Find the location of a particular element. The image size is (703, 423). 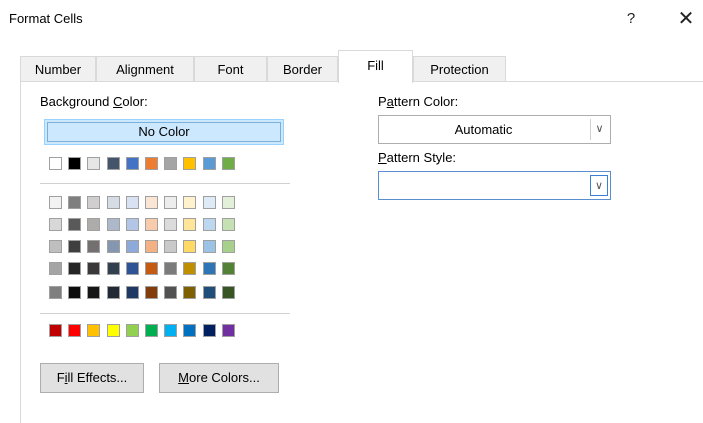

pattern-color-value: Automatic is located at coordinates (483, 129).